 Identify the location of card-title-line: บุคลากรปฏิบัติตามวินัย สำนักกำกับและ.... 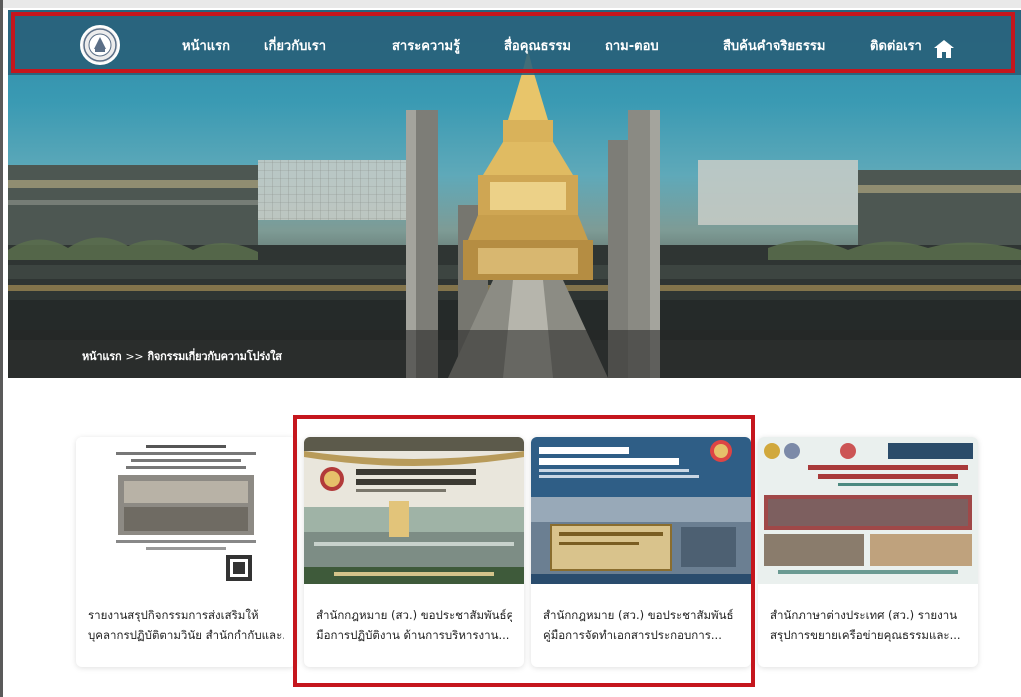
(186, 635).